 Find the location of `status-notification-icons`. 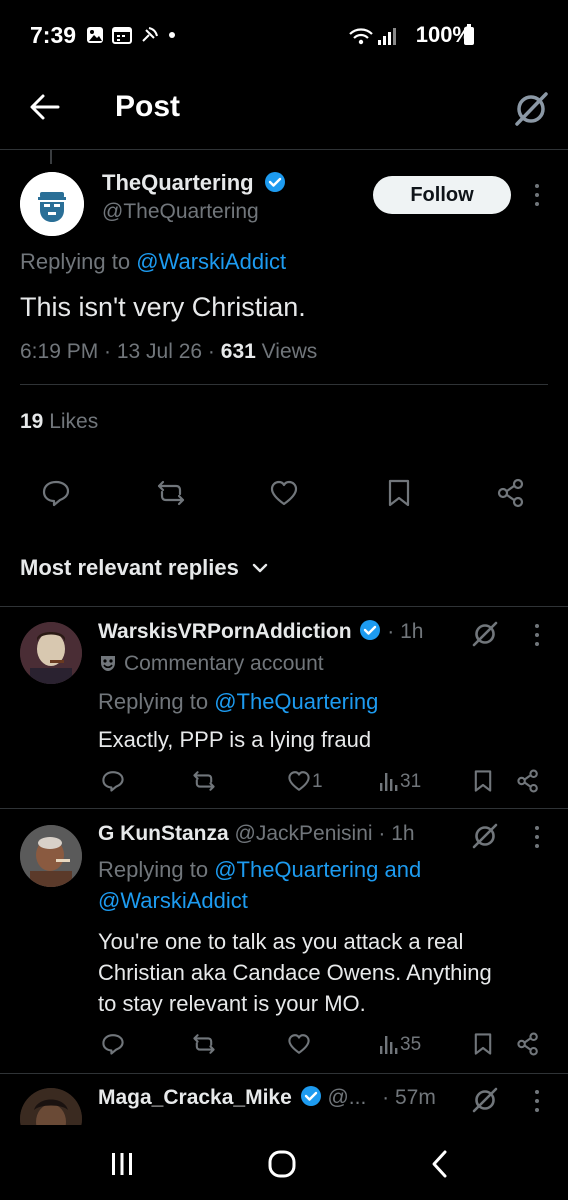

status-notification-icons is located at coordinates (131, 35).